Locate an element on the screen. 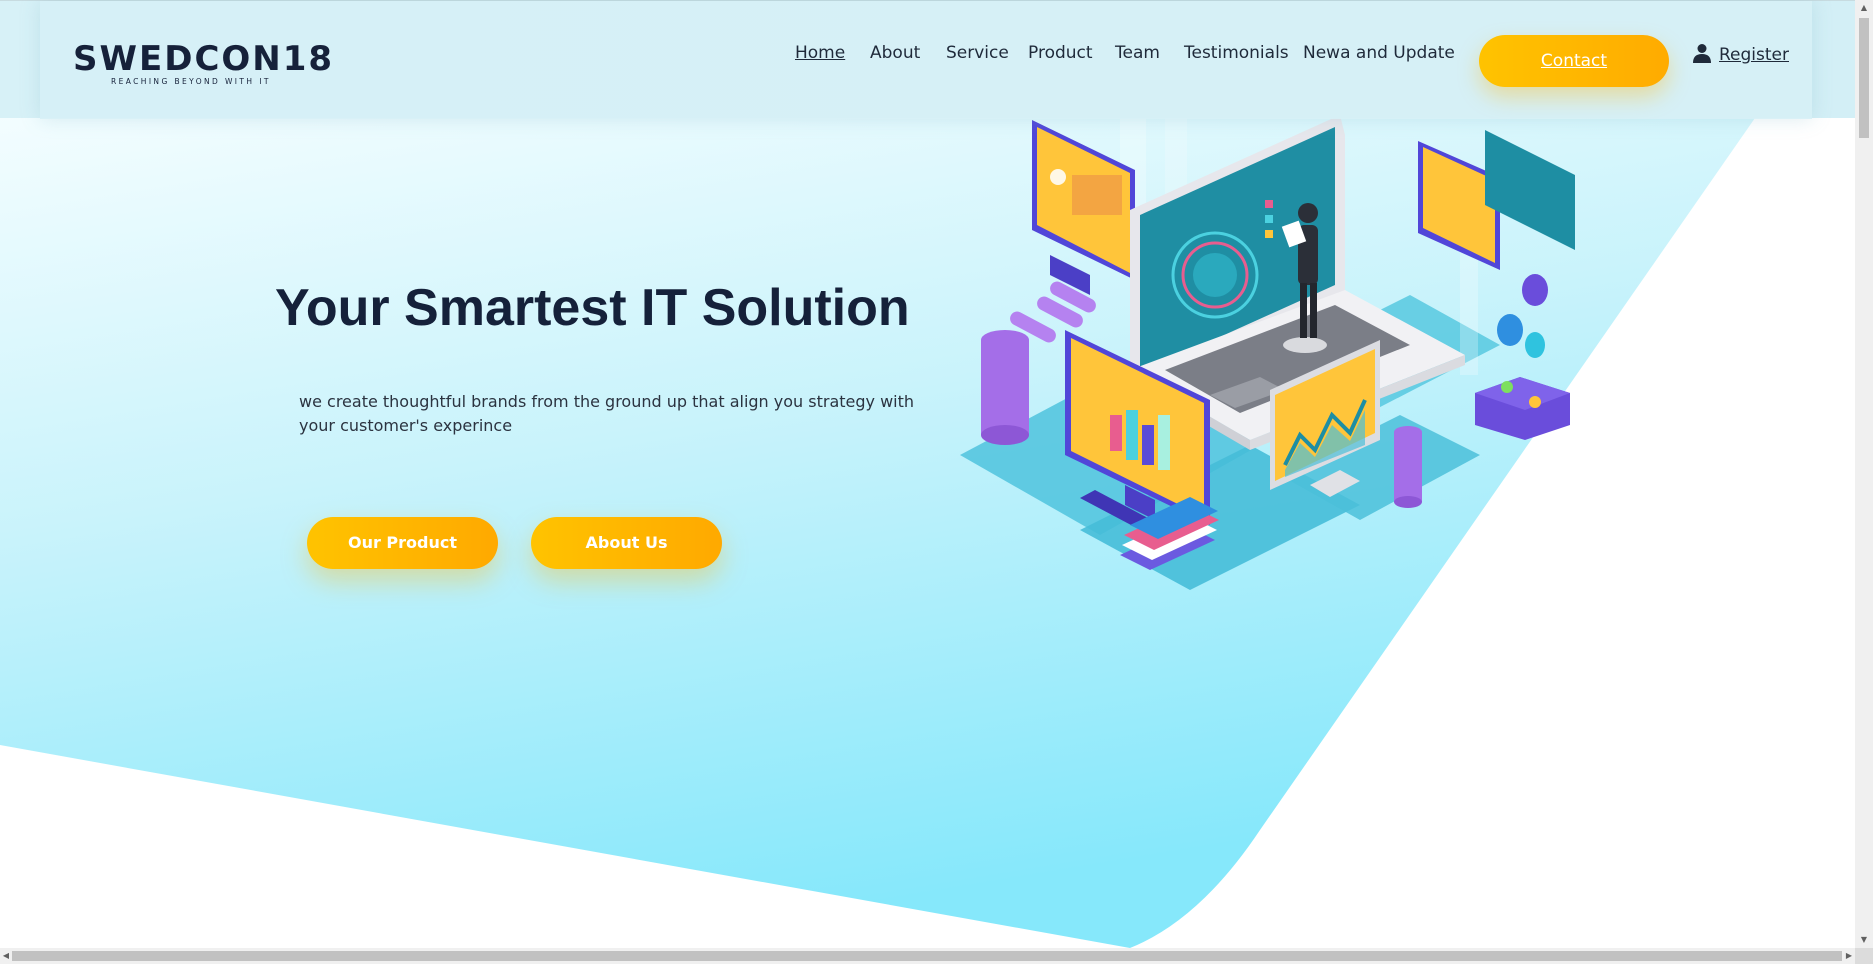 The height and width of the screenshot is (964, 1873). nav-item-service: Service is located at coordinates (977, 53).